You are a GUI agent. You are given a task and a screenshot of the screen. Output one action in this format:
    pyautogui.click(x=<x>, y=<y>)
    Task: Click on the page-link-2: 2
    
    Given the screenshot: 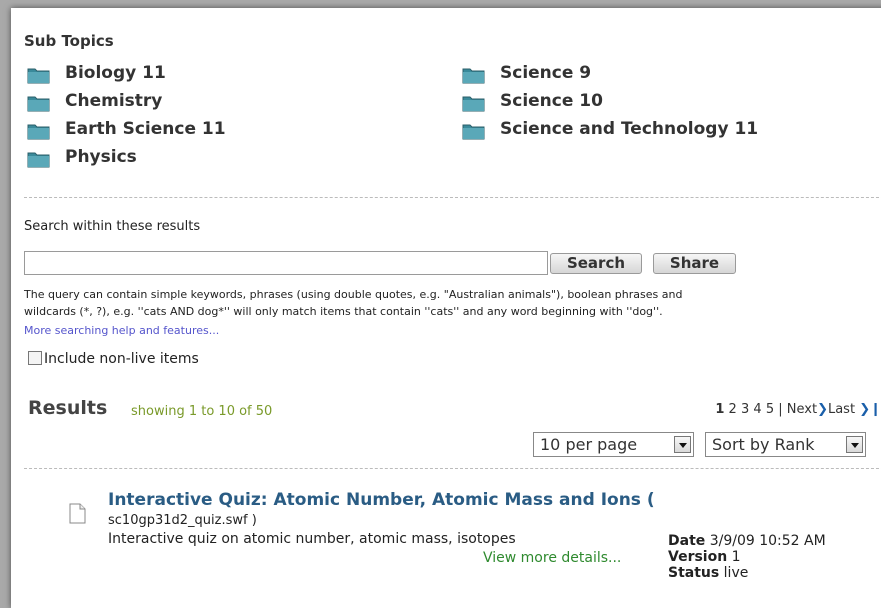 What is the action you would take?
    pyautogui.click(x=733, y=409)
    